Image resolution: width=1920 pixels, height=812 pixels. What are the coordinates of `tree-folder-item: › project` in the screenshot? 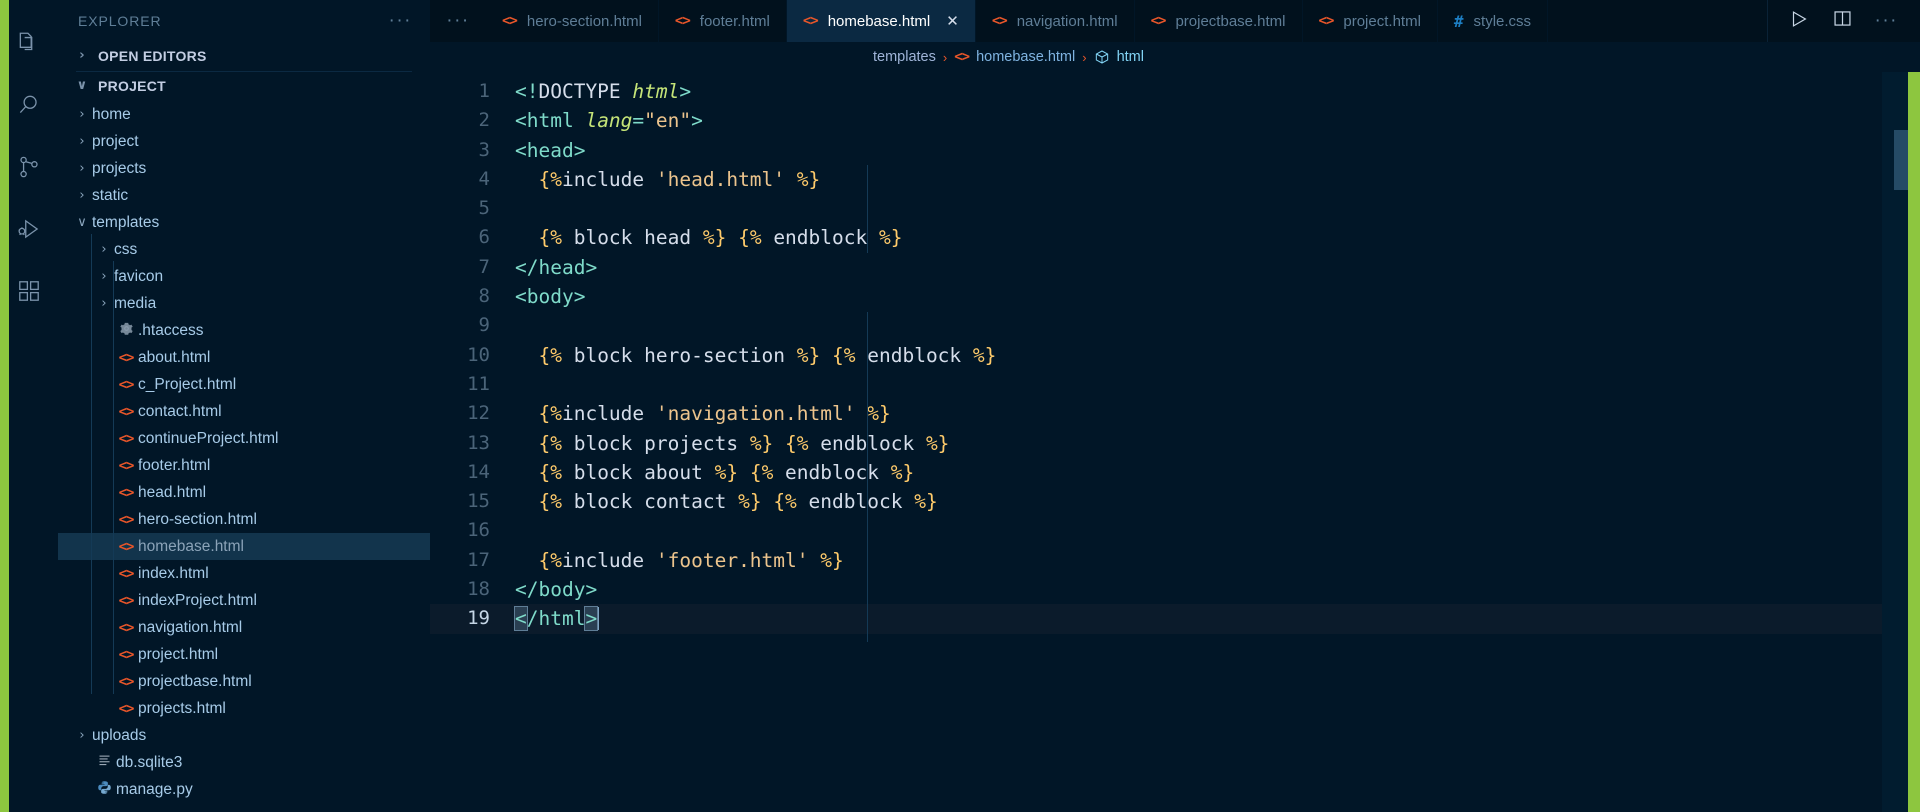 It's located at (244, 141).